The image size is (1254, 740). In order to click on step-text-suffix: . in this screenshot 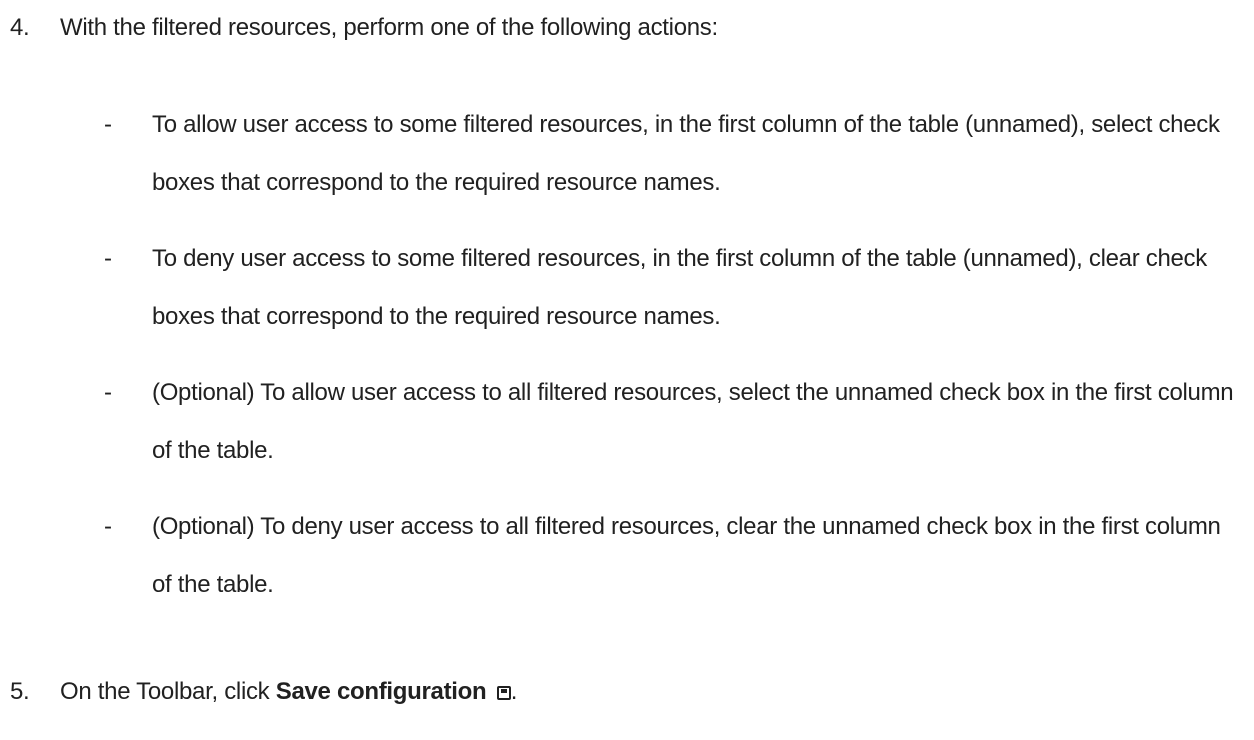, I will do `click(514, 691)`.